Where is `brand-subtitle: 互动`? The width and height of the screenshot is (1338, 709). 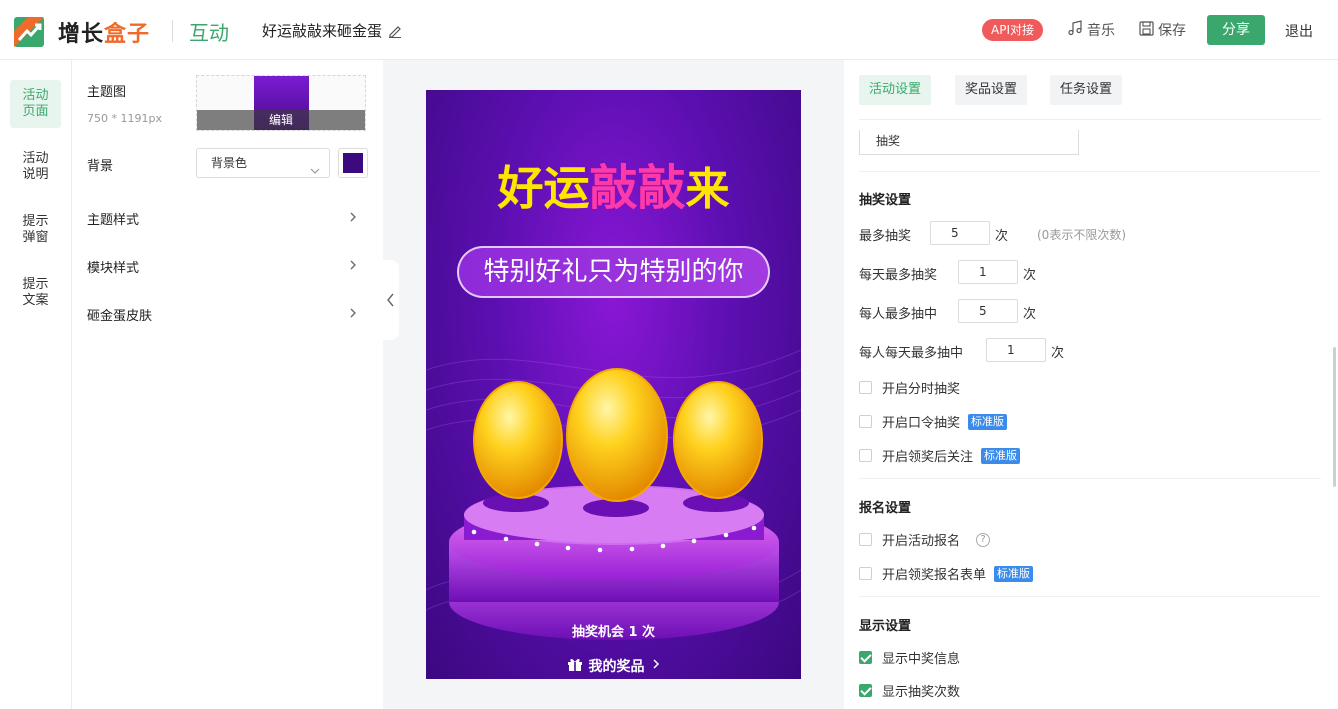 brand-subtitle: 互动 is located at coordinates (209, 33).